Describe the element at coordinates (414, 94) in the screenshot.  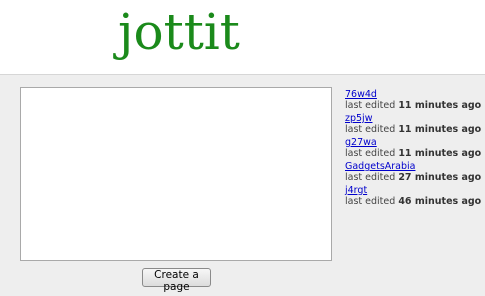
I see `recent-page-link: 76w4d` at that location.